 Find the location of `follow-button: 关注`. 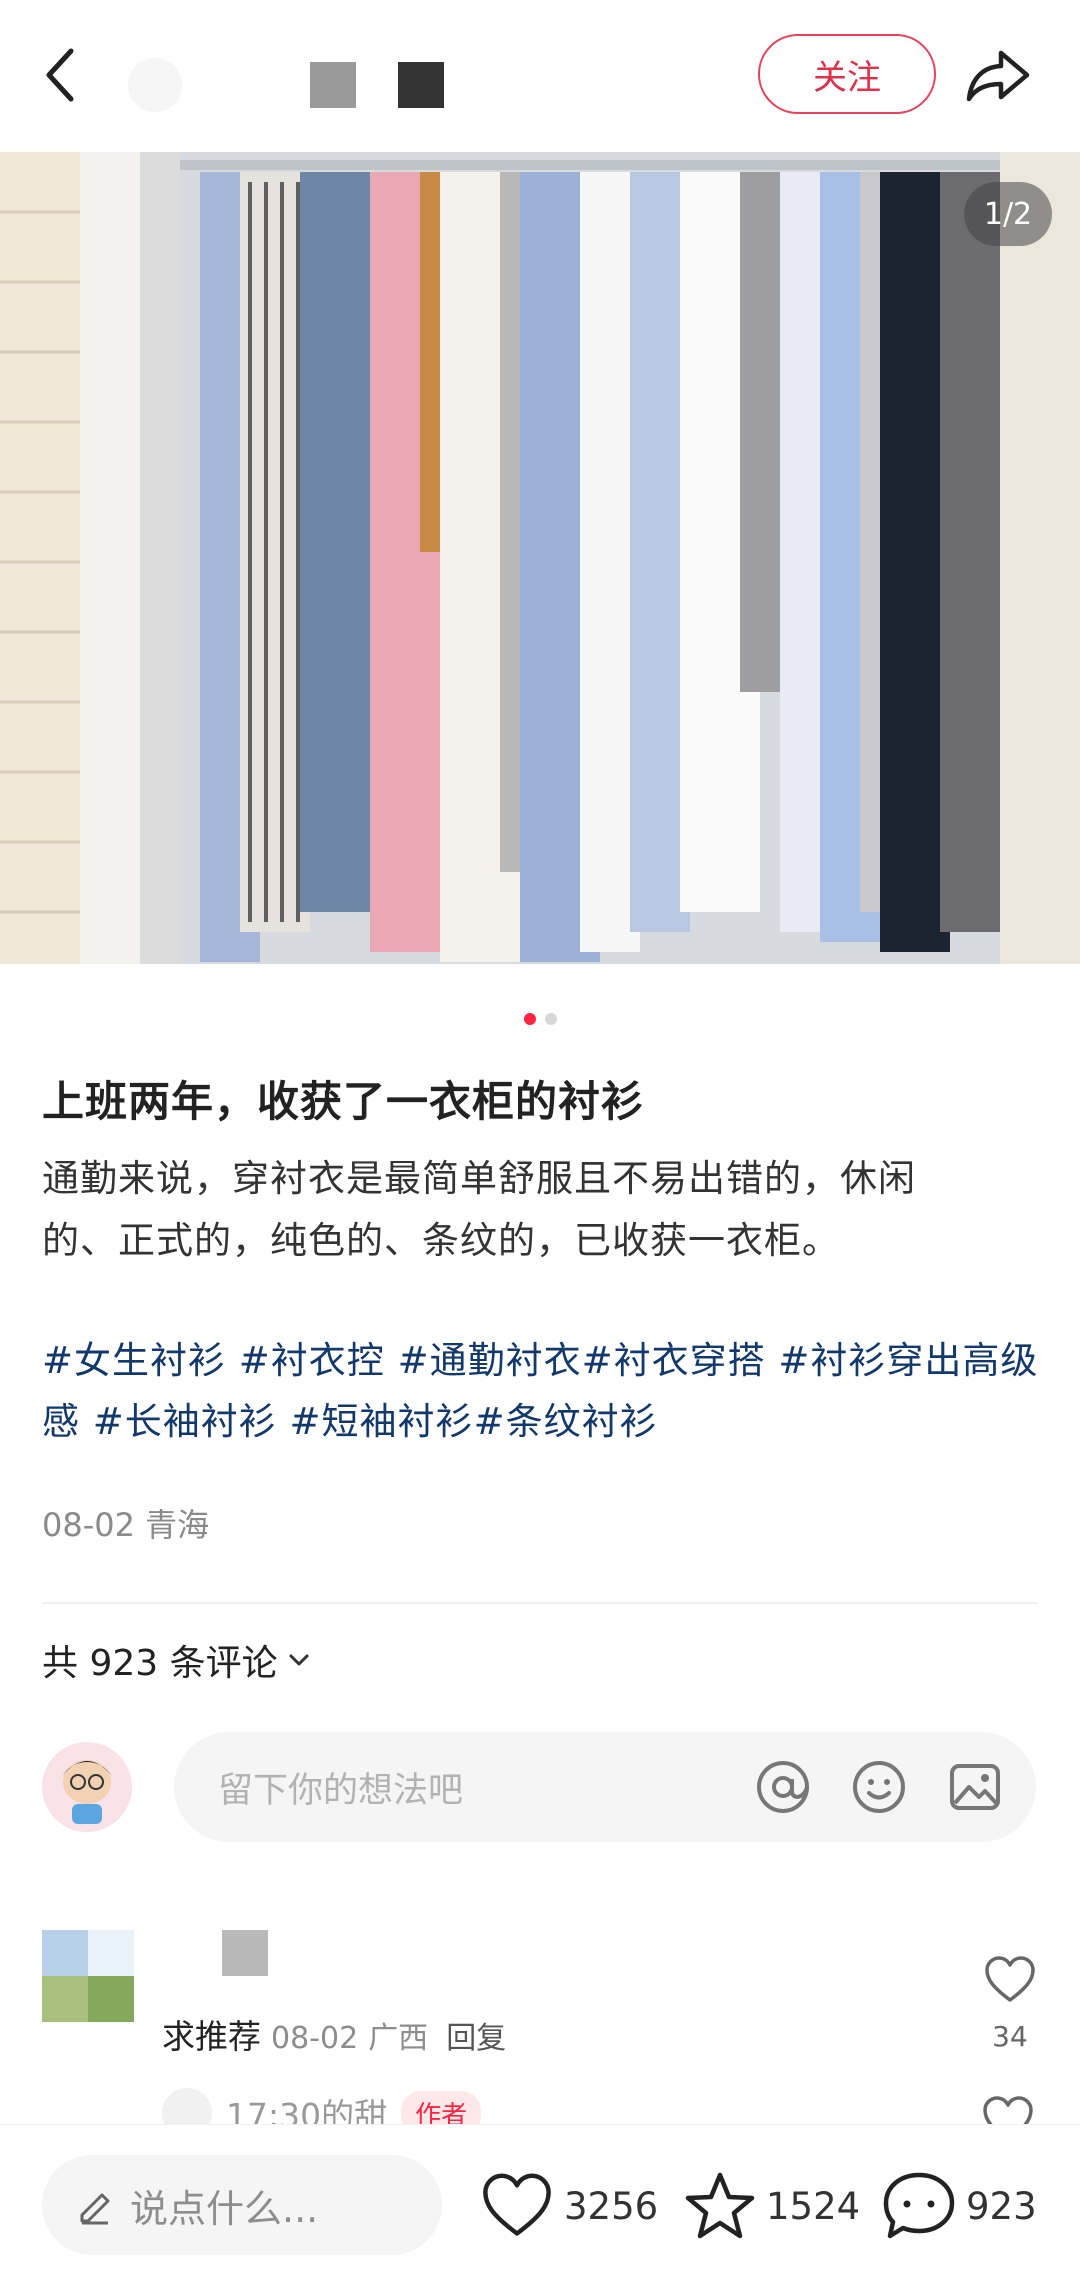

follow-button: 关注 is located at coordinates (847, 74).